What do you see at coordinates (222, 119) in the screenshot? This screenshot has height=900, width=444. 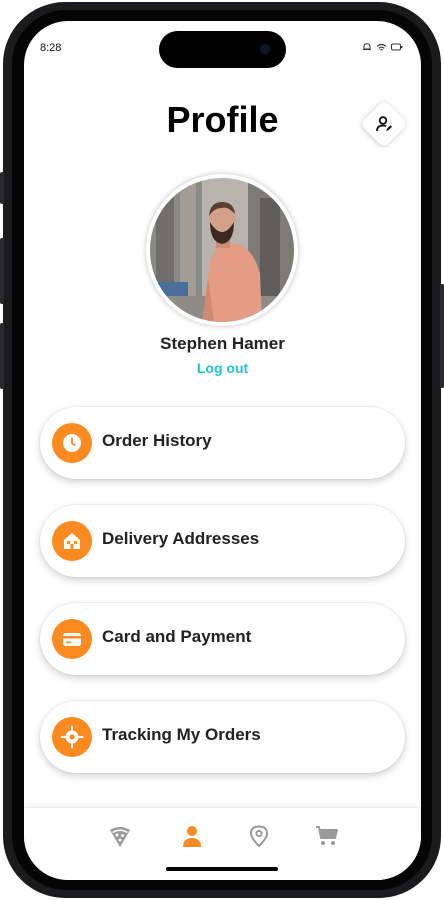 I see `page-title: Profile` at bounding box center [222, 119].